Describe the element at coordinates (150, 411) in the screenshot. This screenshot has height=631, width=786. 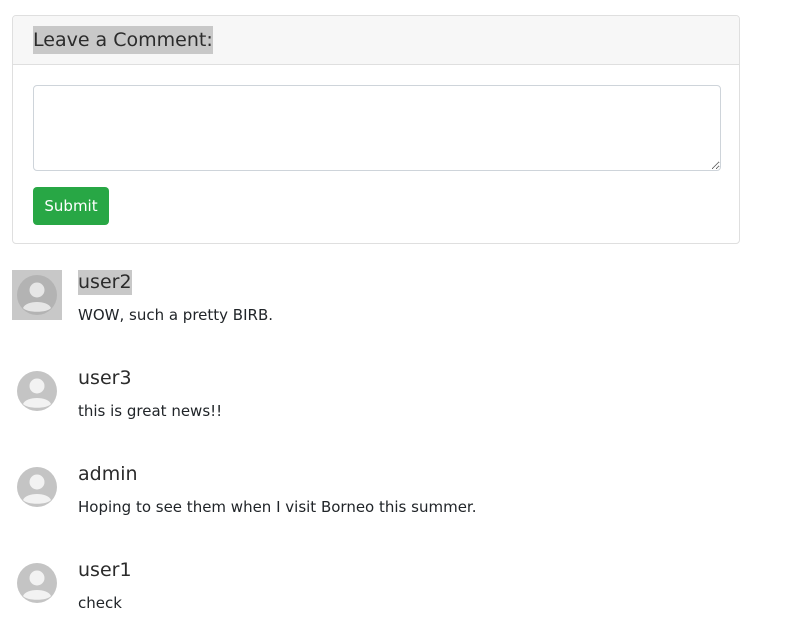
I see `comment-text: this is great news!!` at that location.